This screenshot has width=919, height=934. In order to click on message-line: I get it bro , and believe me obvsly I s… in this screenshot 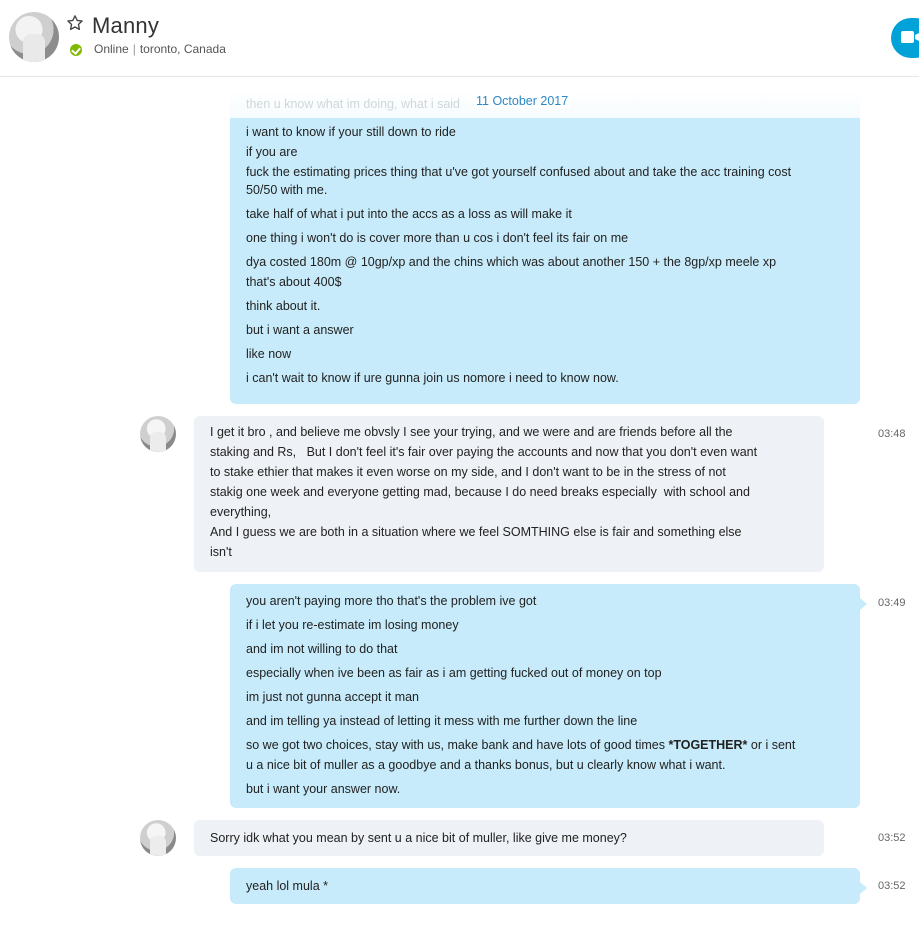, I will do `click(471, 432)`.